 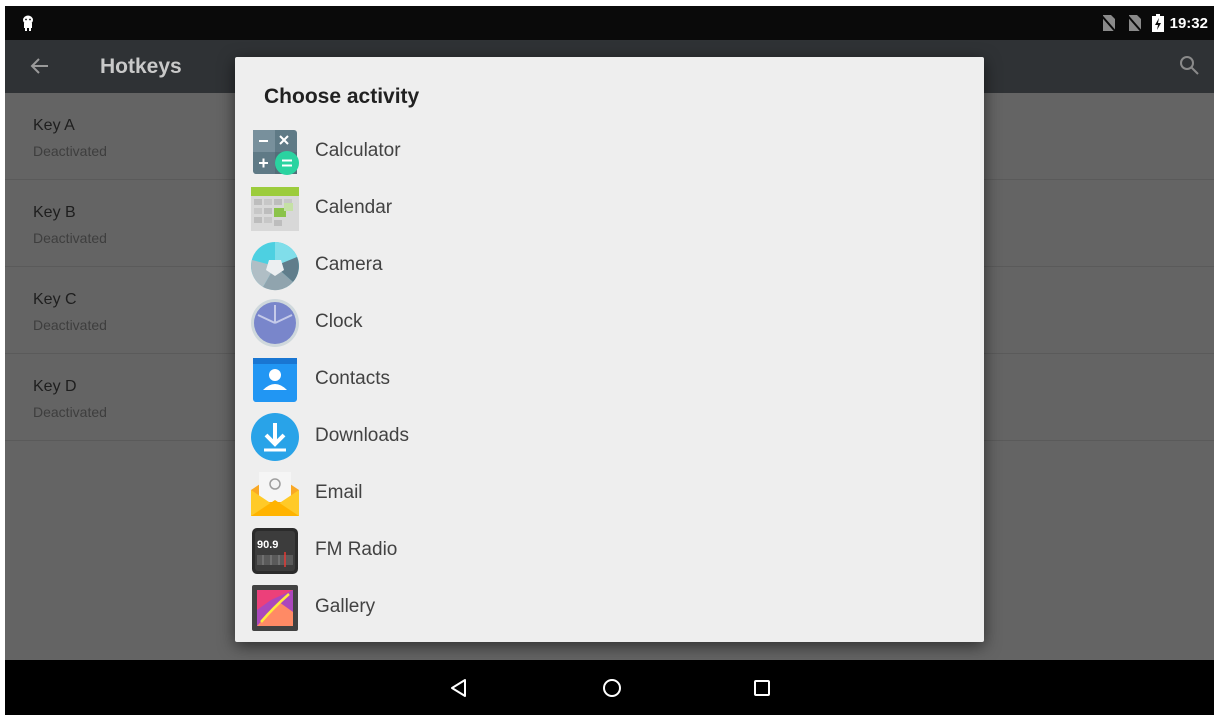 I want to click on hotkey-title: Key B, so click(x=54, y=212).